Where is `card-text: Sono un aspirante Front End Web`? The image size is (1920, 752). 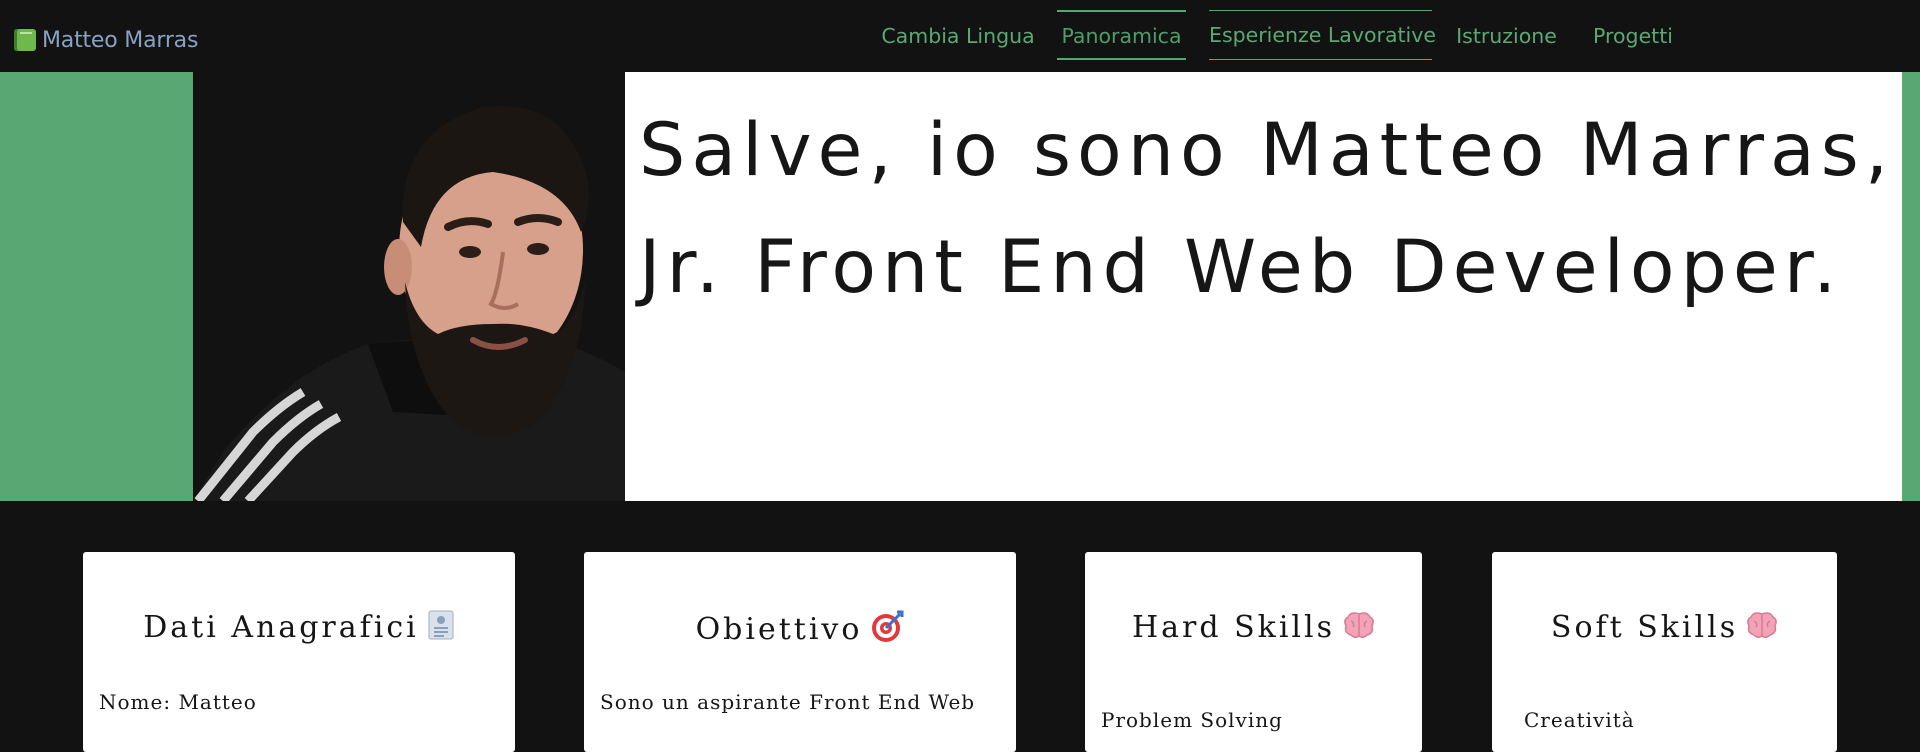 card-text: Sono un aspirante Front End Web is located at coordinates (788, 702).